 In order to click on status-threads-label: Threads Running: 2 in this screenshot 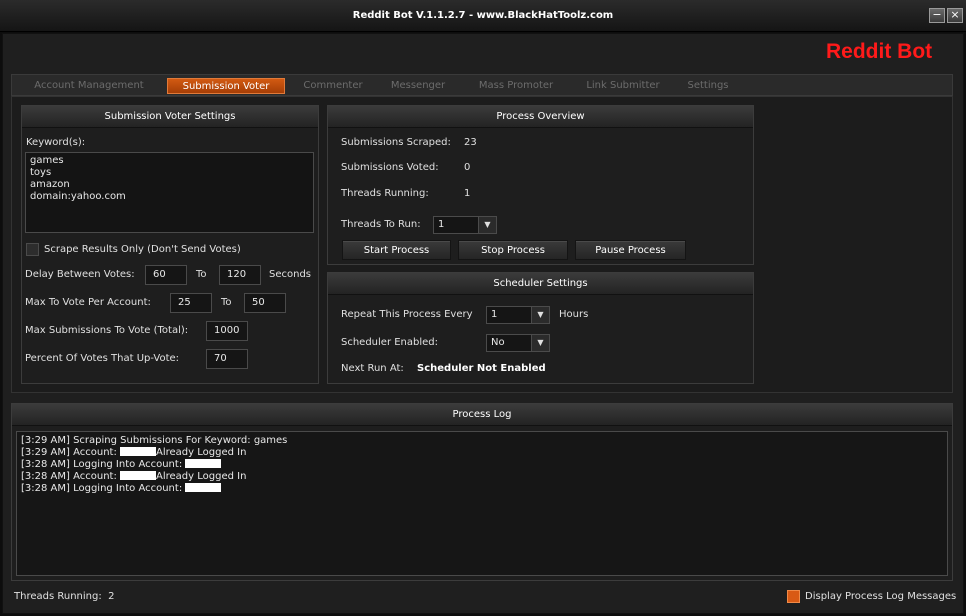, I will do `click(64, 596)`.